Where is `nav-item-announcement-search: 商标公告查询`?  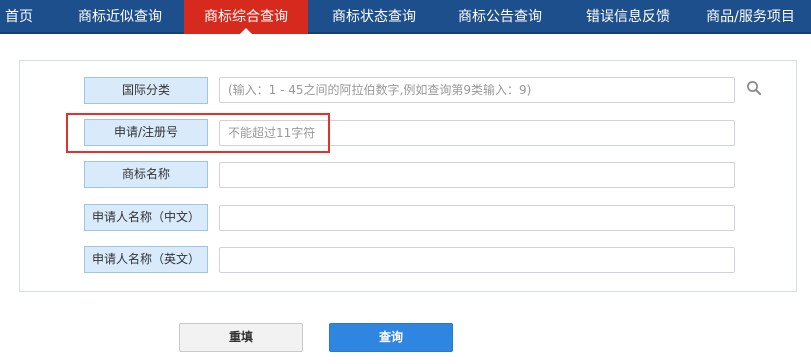 nav-item-announcement-search: 商标公告查询 is located at coordinates (500, 17).